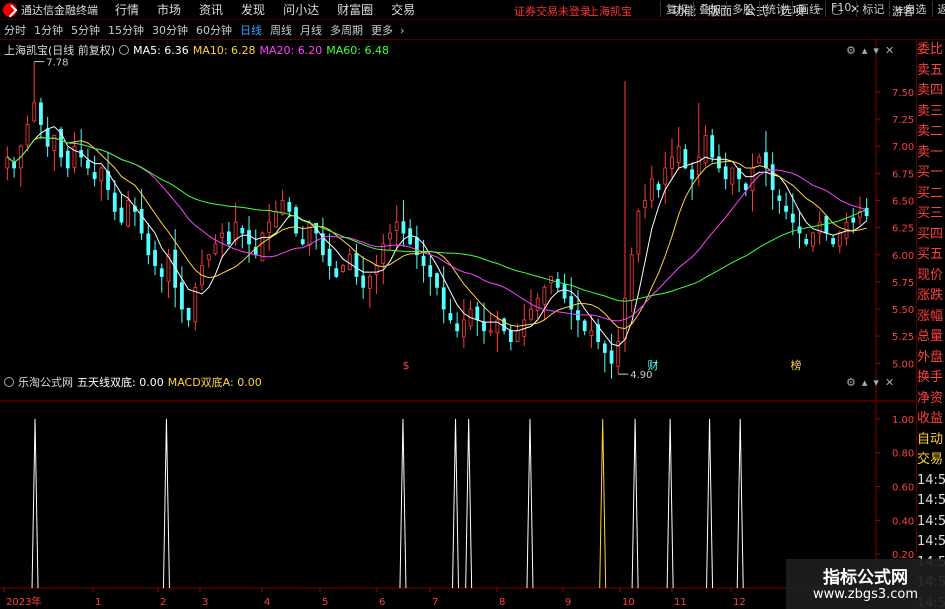  What do you see at coordinates (930, 459) in the screenshot?
I see `side-label: 交易` at bounding box center [930, 459].